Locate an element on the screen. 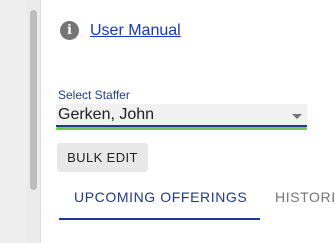  scrollbar-thumb is located at coordinates (33, 100).